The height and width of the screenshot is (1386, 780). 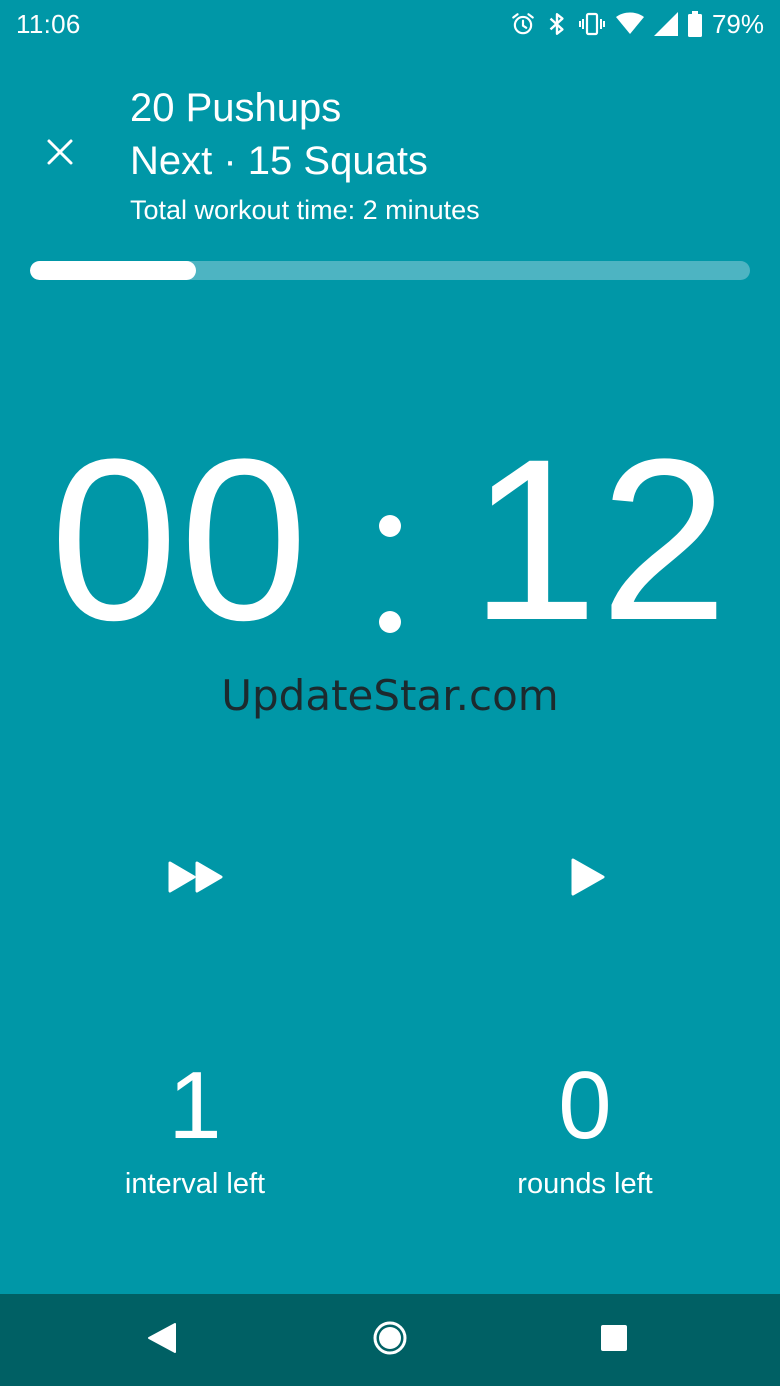 What do you see at coordinates (737, 24) in the screenshot?
I see `battery-percent: 79%` at bounding box center [737, 24].